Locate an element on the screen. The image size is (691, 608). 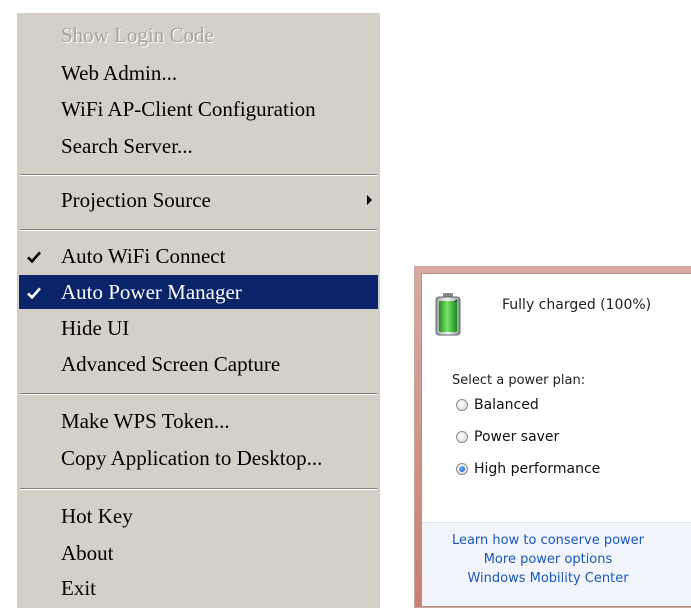
menu-item-label: Advanced Screen Capture is located at coordinates (171, 363).